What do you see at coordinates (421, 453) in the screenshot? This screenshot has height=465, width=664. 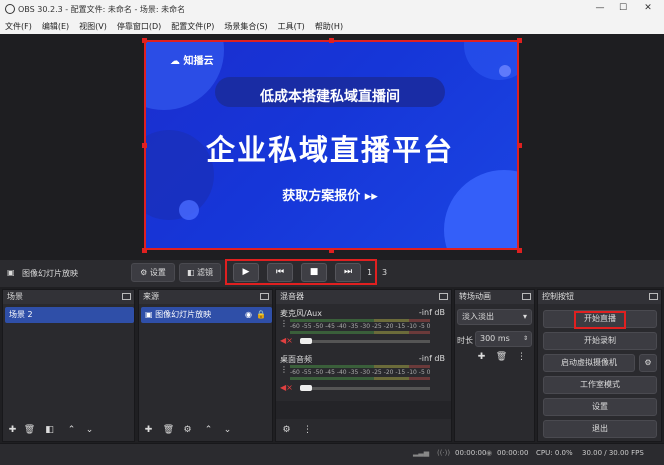 I see `signal-icon: ▂▃▅` at bounding box center [421, 453].